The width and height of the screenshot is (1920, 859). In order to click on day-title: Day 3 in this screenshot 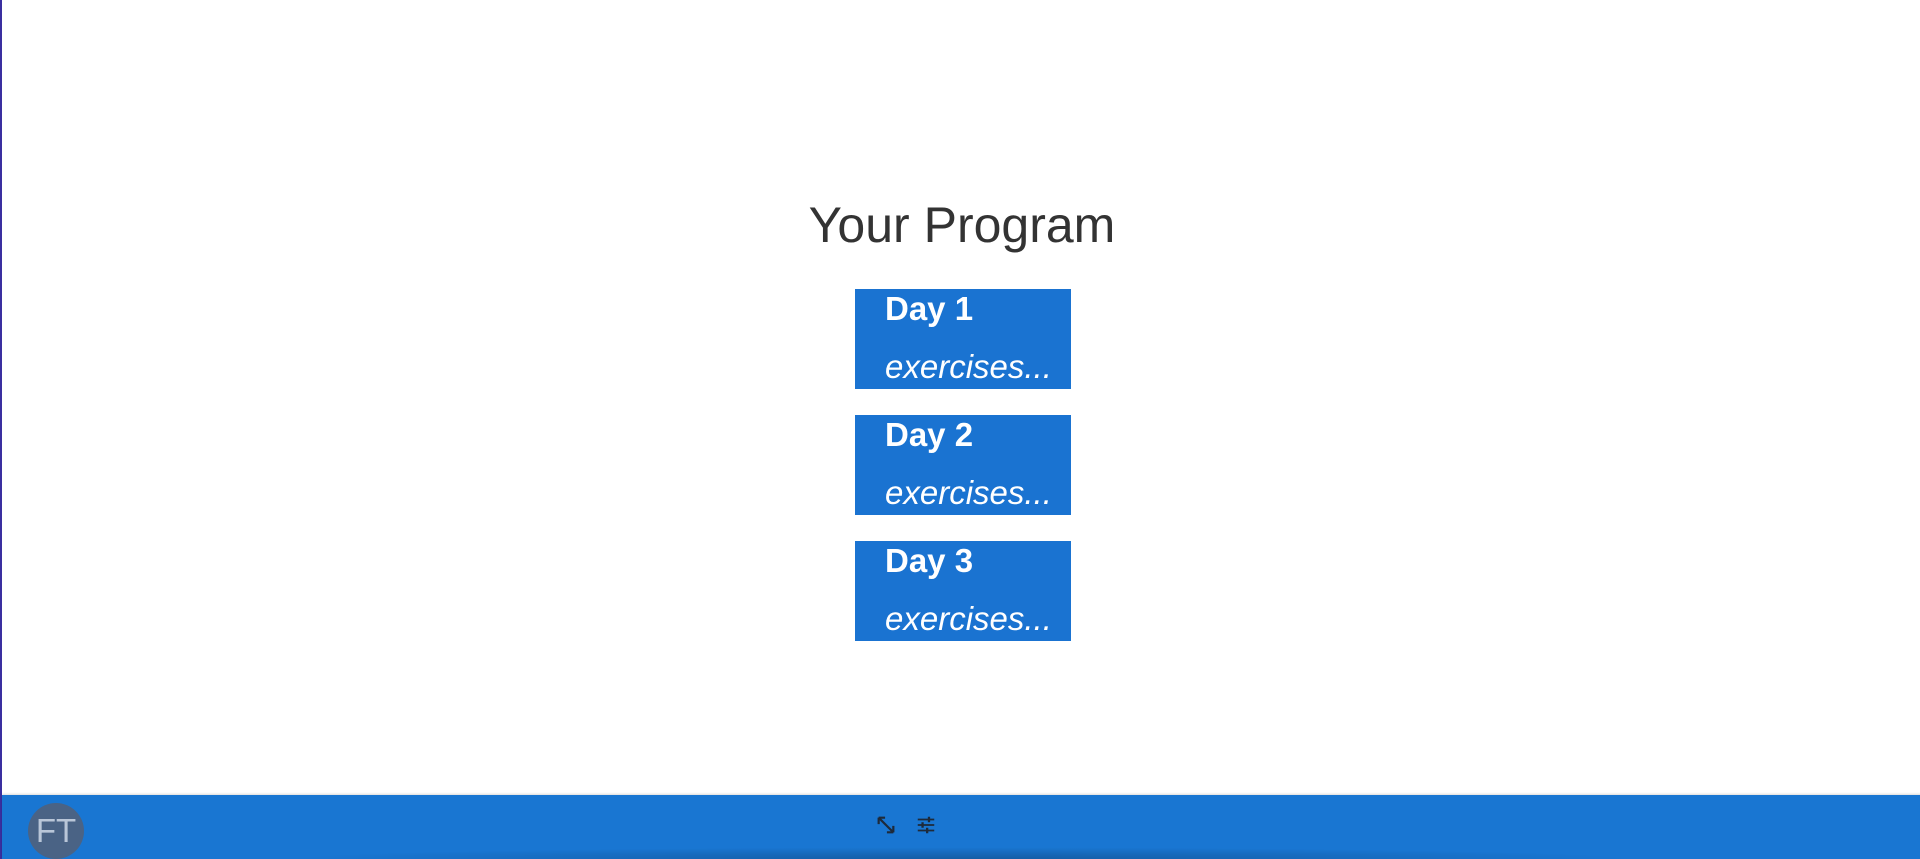, I will do `click(929, 560)`.